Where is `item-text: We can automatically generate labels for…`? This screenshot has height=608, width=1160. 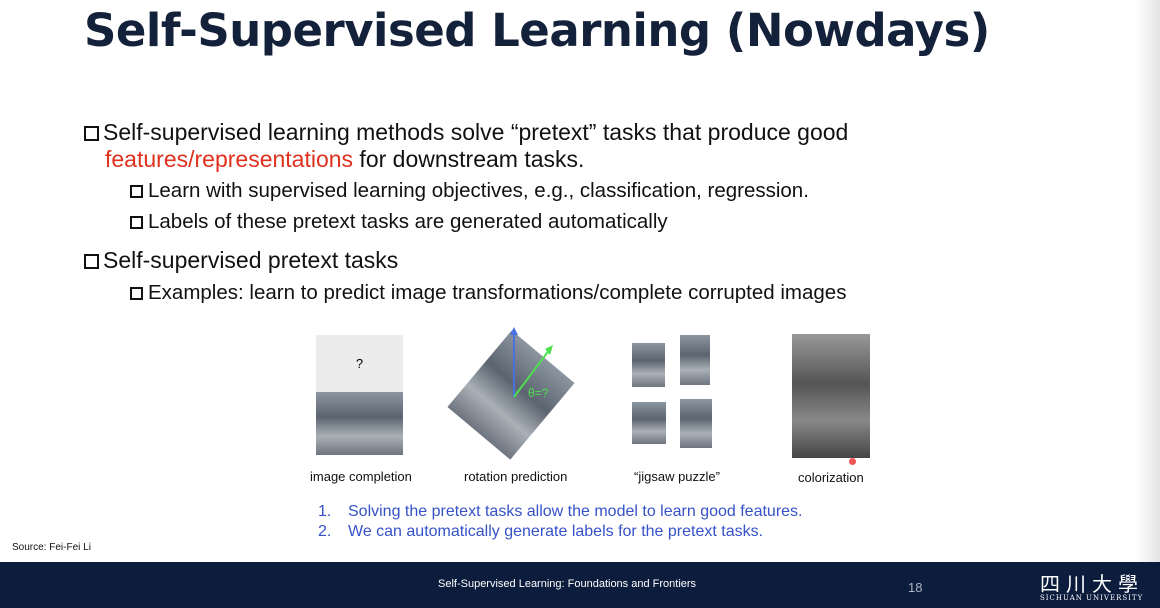 item-text: We can automatically generate labels for… is located at coordinates (556, 531).